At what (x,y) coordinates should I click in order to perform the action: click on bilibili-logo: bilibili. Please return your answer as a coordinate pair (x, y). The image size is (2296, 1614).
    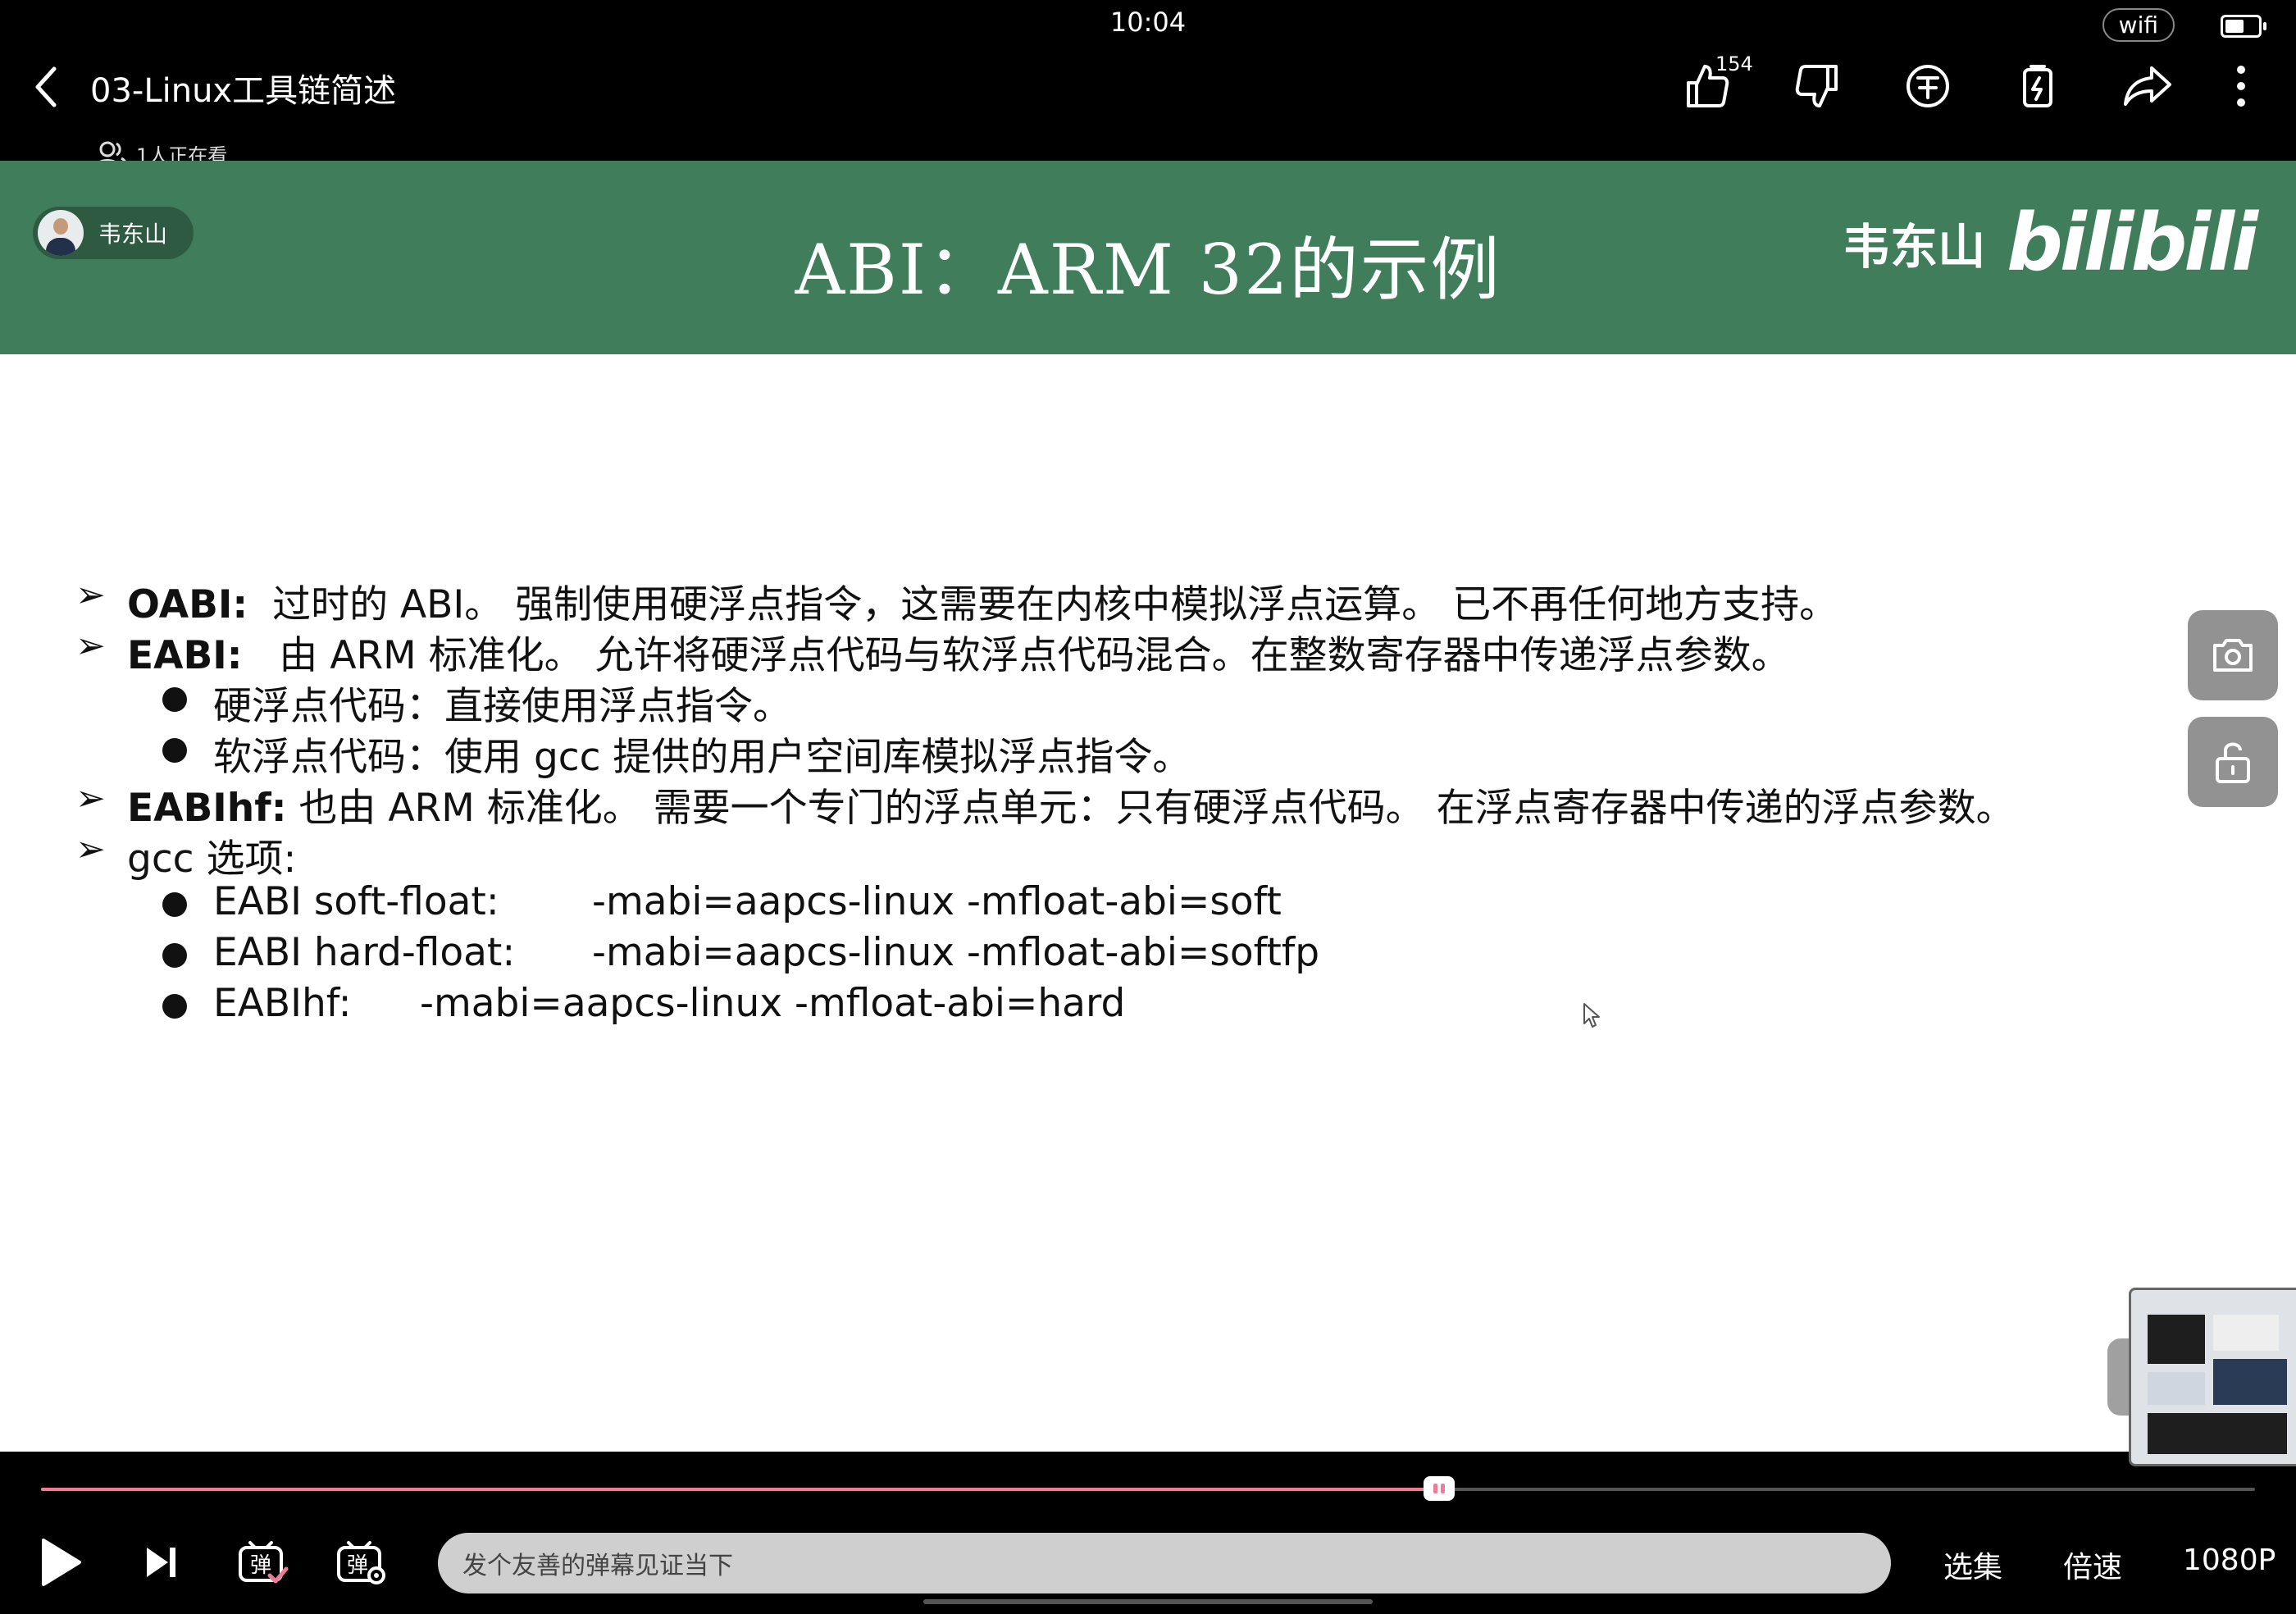
    Looking at the image, I should click on (2132, 243).